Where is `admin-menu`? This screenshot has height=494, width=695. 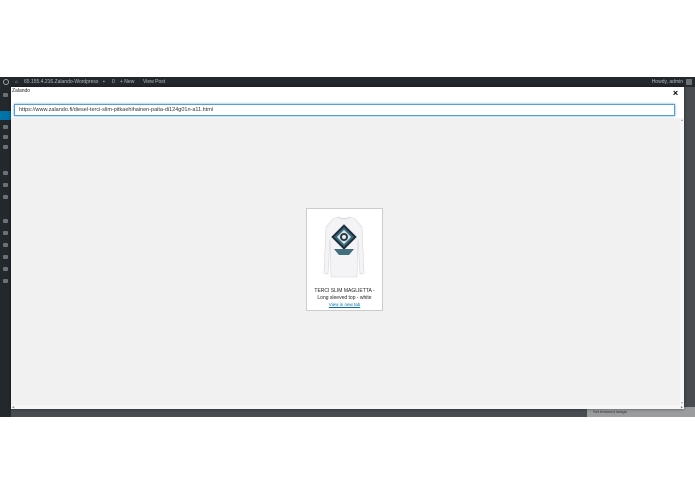 admin-menu is located at coordinates (5, 252).